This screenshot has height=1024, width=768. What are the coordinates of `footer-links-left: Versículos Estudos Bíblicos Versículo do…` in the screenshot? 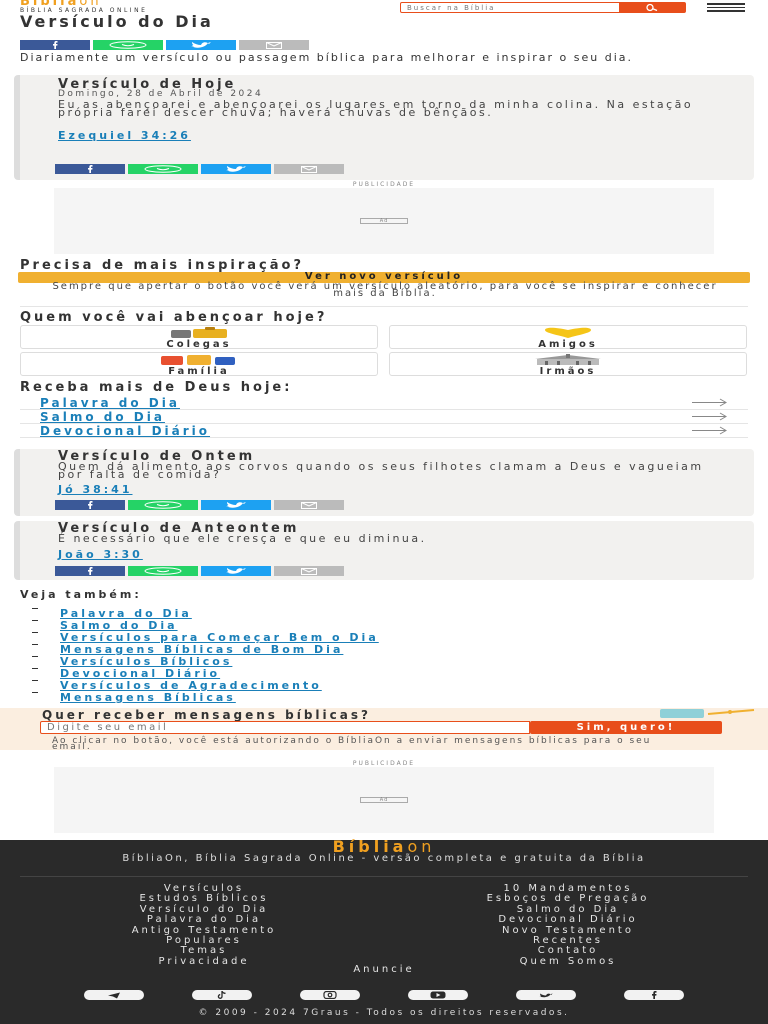 It's located at (204, 925).